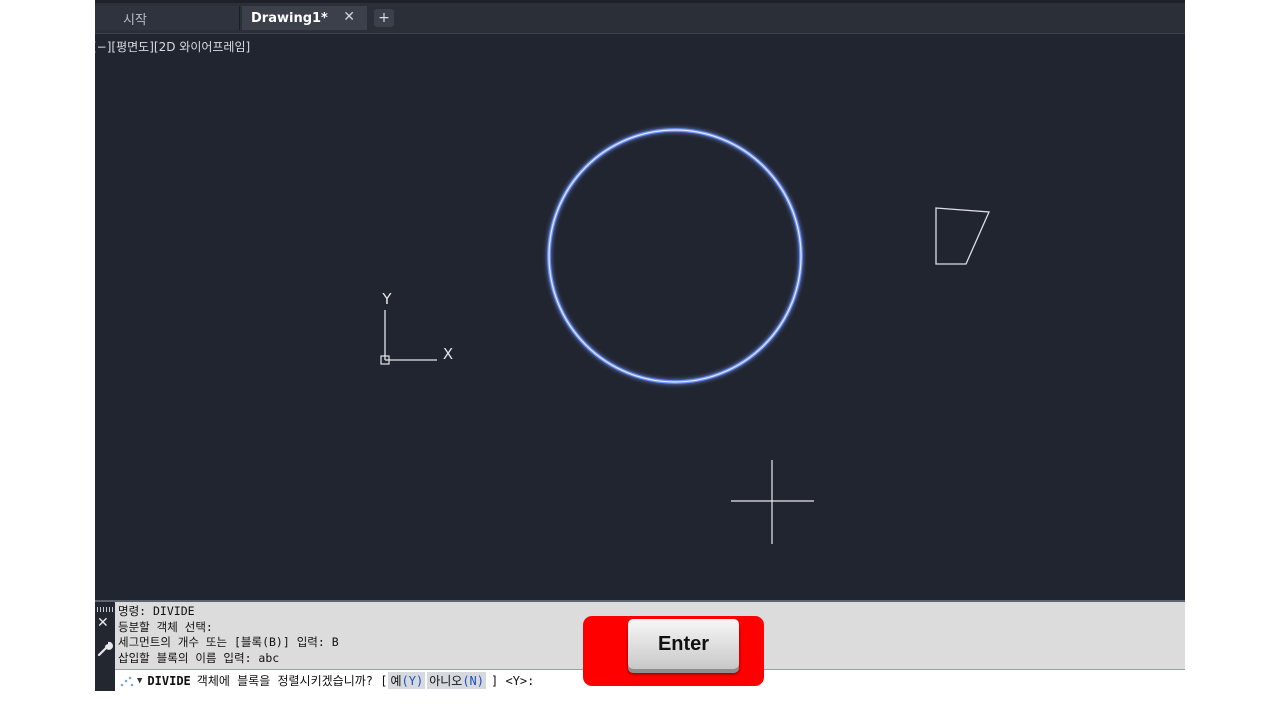 The width and height of the screenshot is (1280, 720). Describe the element at coordinates (228, 642) in the screenshot. I see `history-line: 세그먼트의 개수 또는 [블록(B)] 입력: B` at that location.